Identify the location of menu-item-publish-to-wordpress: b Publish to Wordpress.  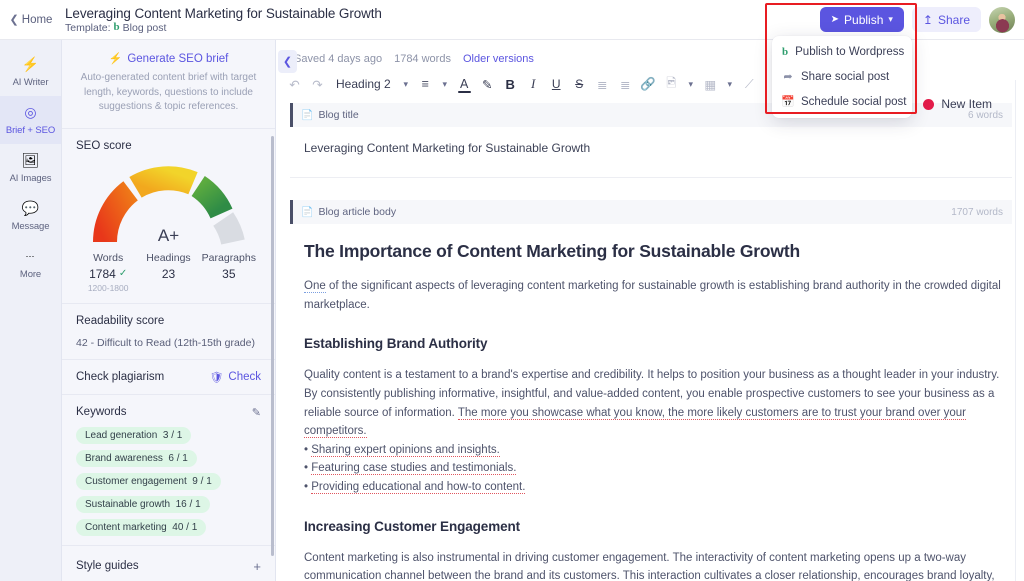
(842, 52).